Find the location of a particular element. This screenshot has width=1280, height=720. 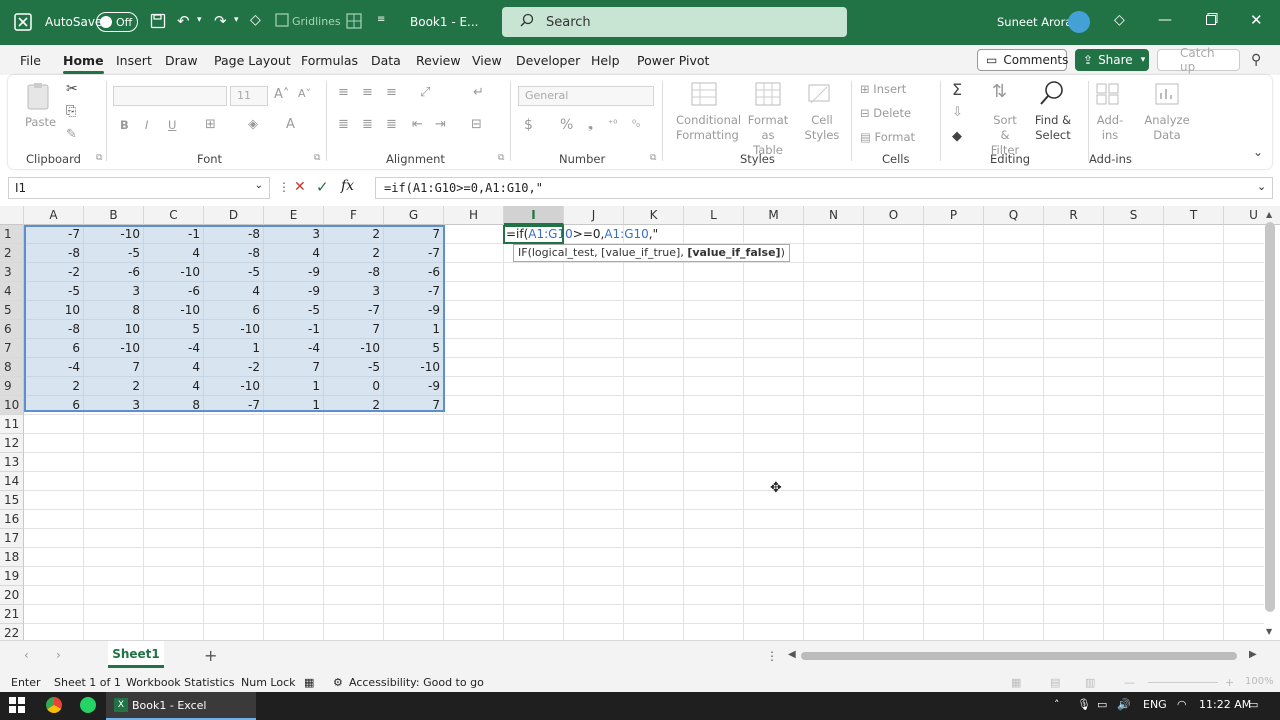

row-header: 20 is located at coordinates (12, 595).